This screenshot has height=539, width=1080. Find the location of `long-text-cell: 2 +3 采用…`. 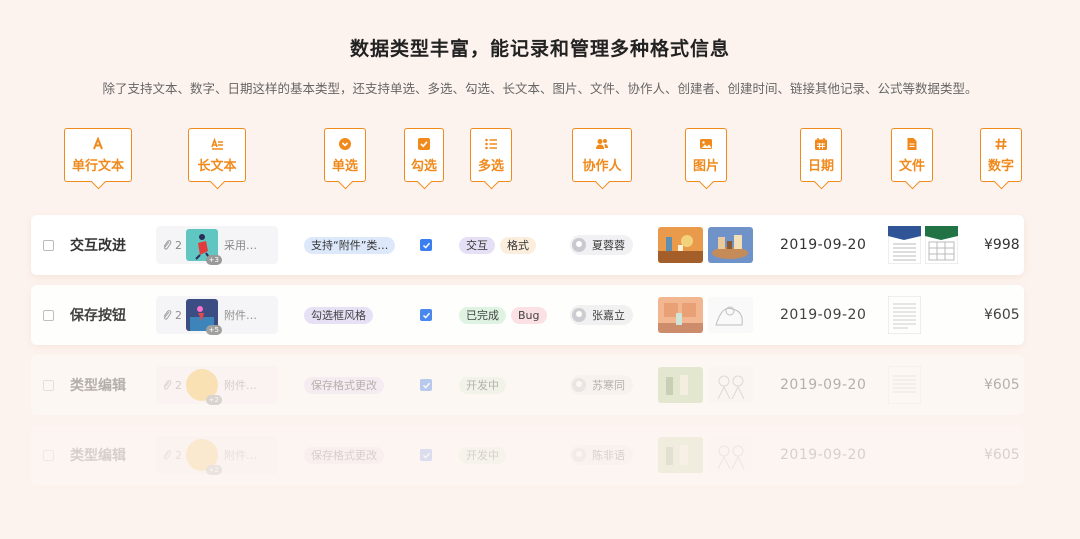

long-text-cell: 2 +3 采用… is located at coordinates (217, 245).